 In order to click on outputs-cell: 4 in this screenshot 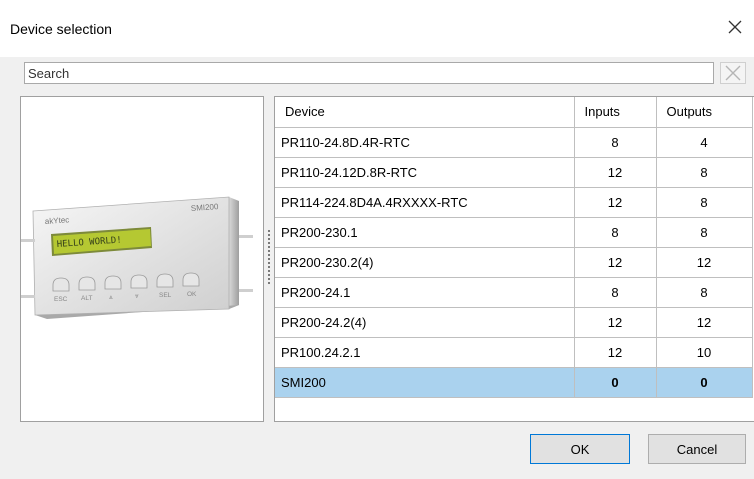, I will do `click(704, 142)`.